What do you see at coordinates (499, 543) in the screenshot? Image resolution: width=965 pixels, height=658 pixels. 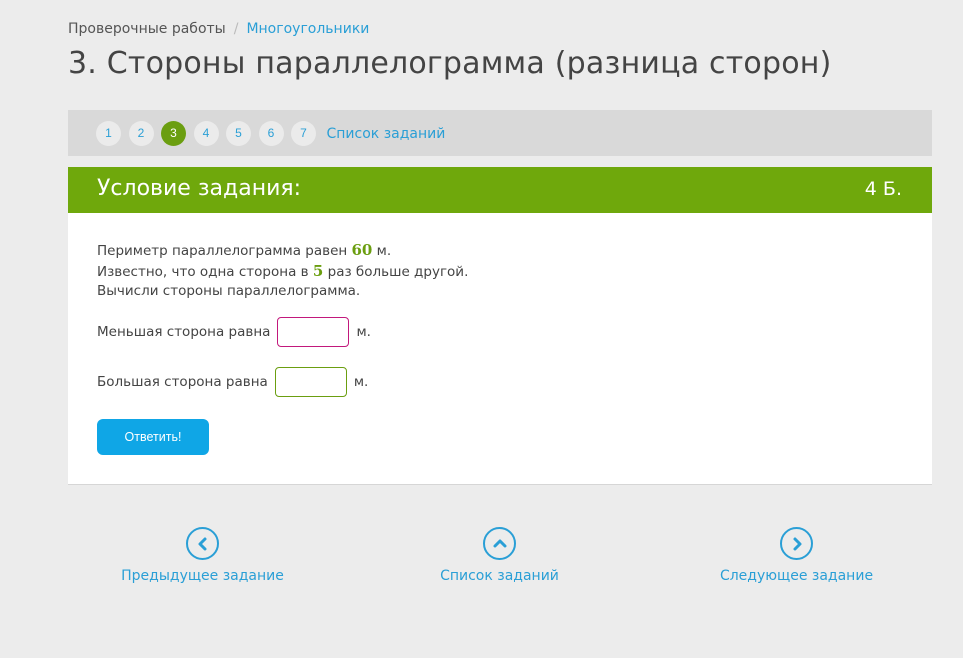 I see `chevron-up-icon` at bounding box center [499, 543].